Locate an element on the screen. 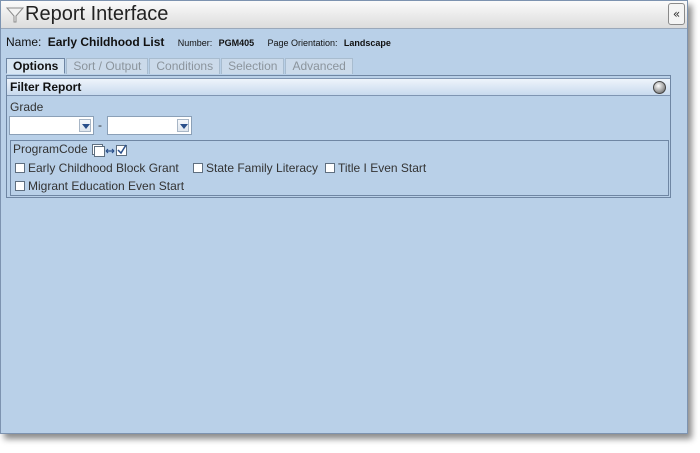  grade-to-select is located at coordinates (149, 125).